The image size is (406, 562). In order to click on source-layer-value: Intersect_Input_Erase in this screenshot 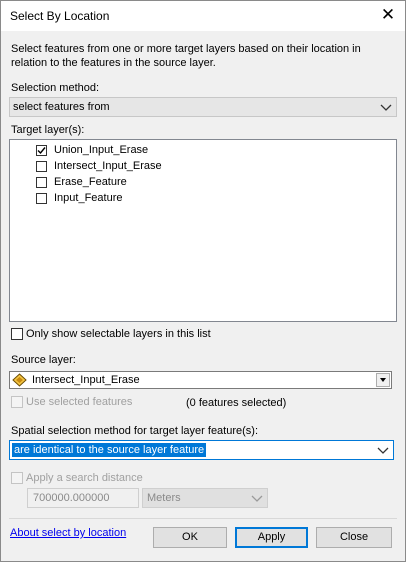, I will do `click(86, 380)`.